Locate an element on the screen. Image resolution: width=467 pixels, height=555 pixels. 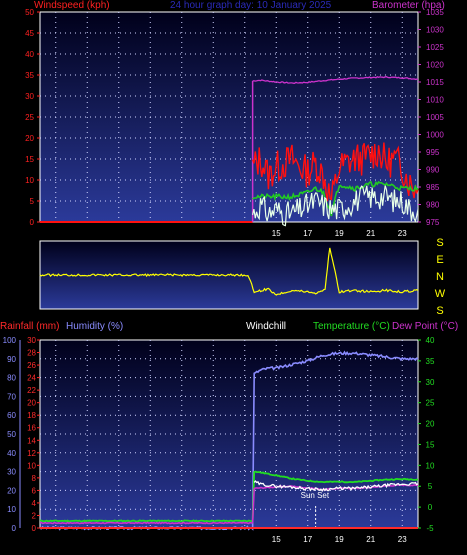
direction-letter: E is located at coordinates (439, 260).